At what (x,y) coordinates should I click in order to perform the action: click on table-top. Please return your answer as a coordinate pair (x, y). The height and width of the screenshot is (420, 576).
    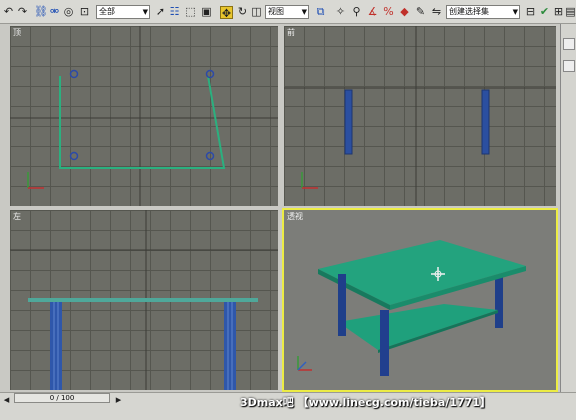
    Looking at the image, I should click on (422, 272).